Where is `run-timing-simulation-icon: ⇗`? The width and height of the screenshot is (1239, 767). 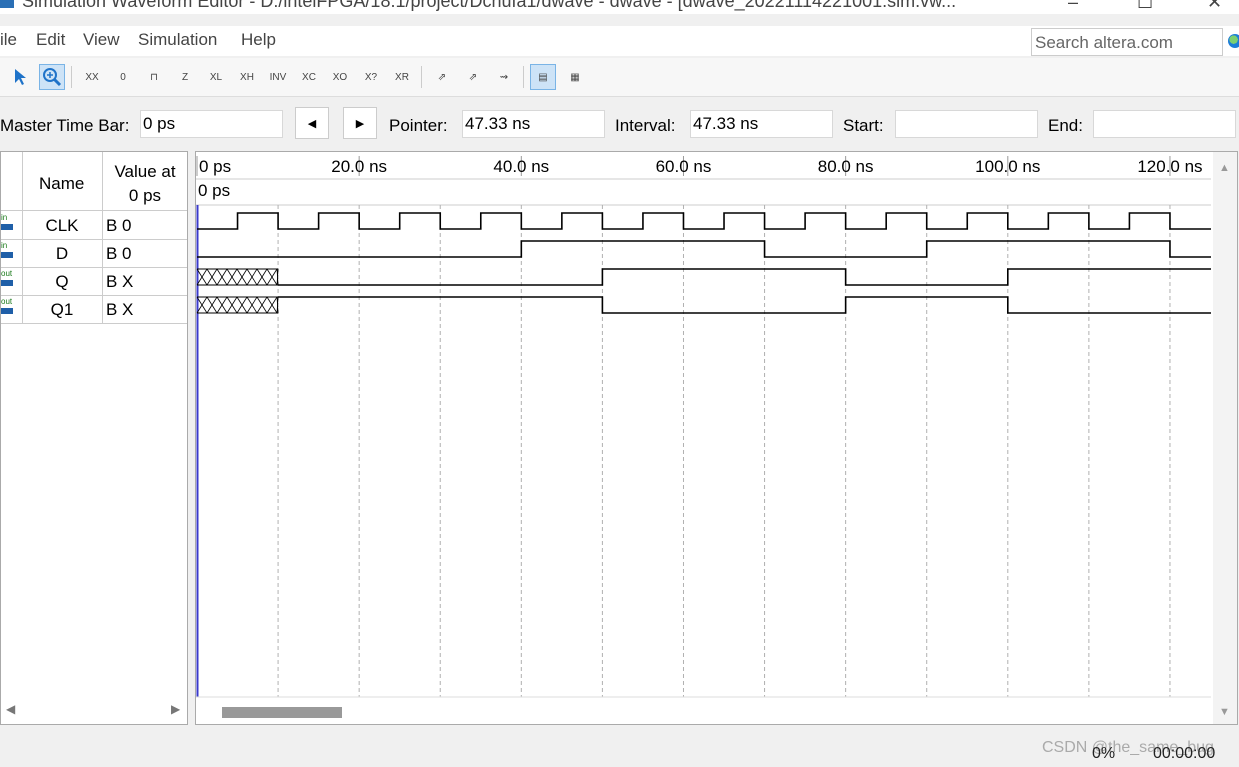
run-timing-simulation-icon: ⇗ is located at coordinates (473, 77).